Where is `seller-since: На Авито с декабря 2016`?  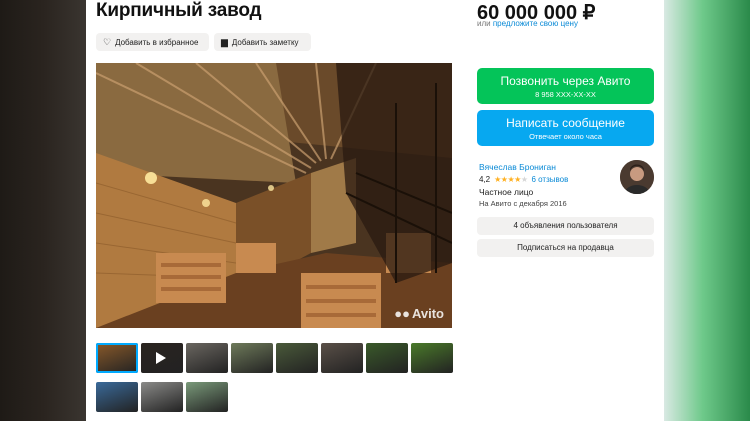
seller-since: На Авито с декабря 2016 is located at coordinates (523, 203).